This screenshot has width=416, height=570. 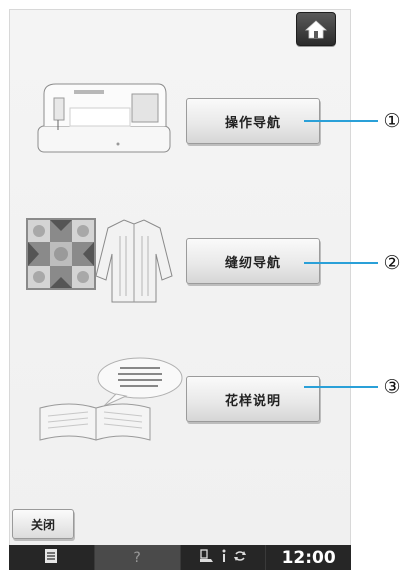 What do you see at coordinates (104, 121) in the screenshot?
I see `sewing-machine-illustration` at bounding box center [104, 121].